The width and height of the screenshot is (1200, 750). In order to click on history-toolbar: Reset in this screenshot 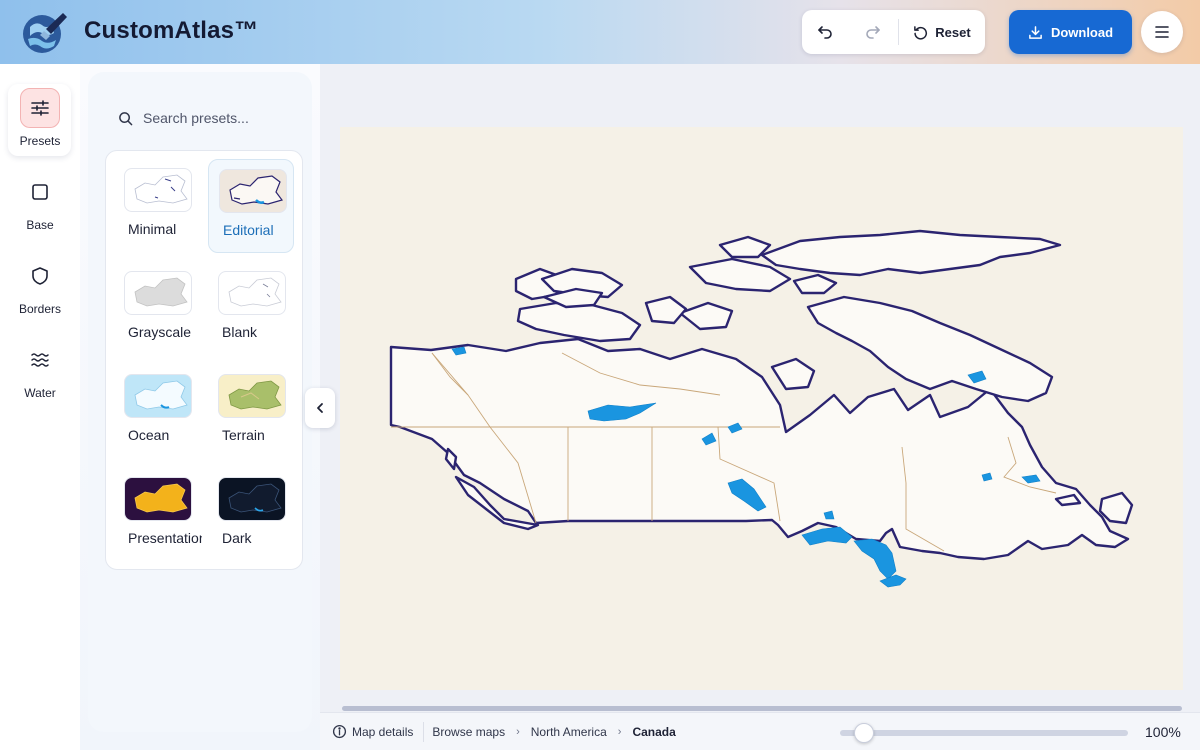, I will do `click(893, 32)`.